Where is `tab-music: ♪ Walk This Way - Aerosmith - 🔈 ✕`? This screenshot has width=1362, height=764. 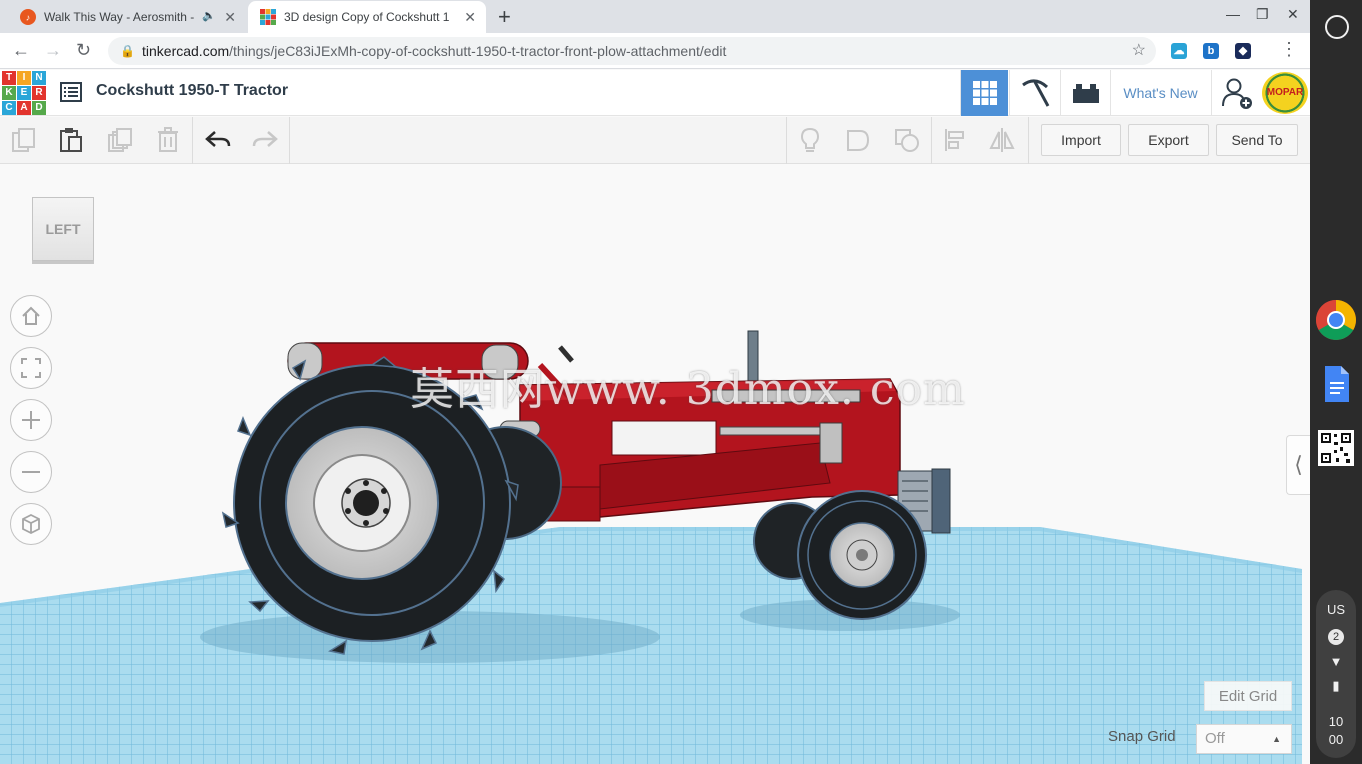
tab-music: ♪ Walk This Way - Aerosmith - 🔈 ✕ is located at coordinates (127, 17).